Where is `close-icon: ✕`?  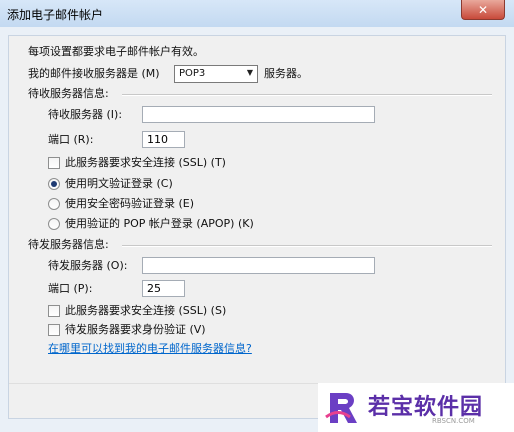 close-icon: ✕ is located at coordinates (483, 9).